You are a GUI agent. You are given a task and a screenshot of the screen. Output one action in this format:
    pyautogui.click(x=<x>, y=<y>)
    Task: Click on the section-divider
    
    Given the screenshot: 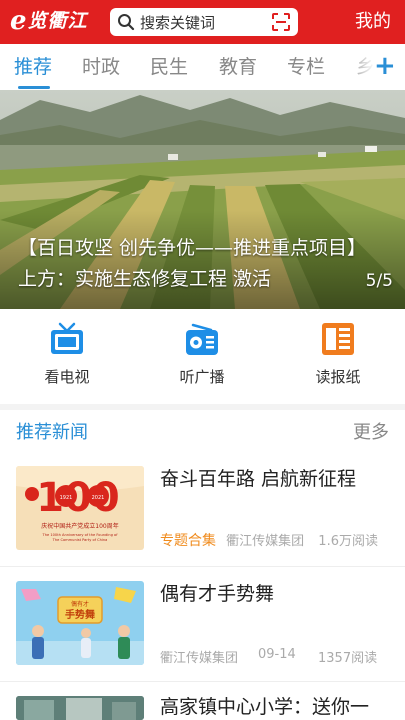 What is the action you would take?
    pyautogui.click(x=202, y=407)
    